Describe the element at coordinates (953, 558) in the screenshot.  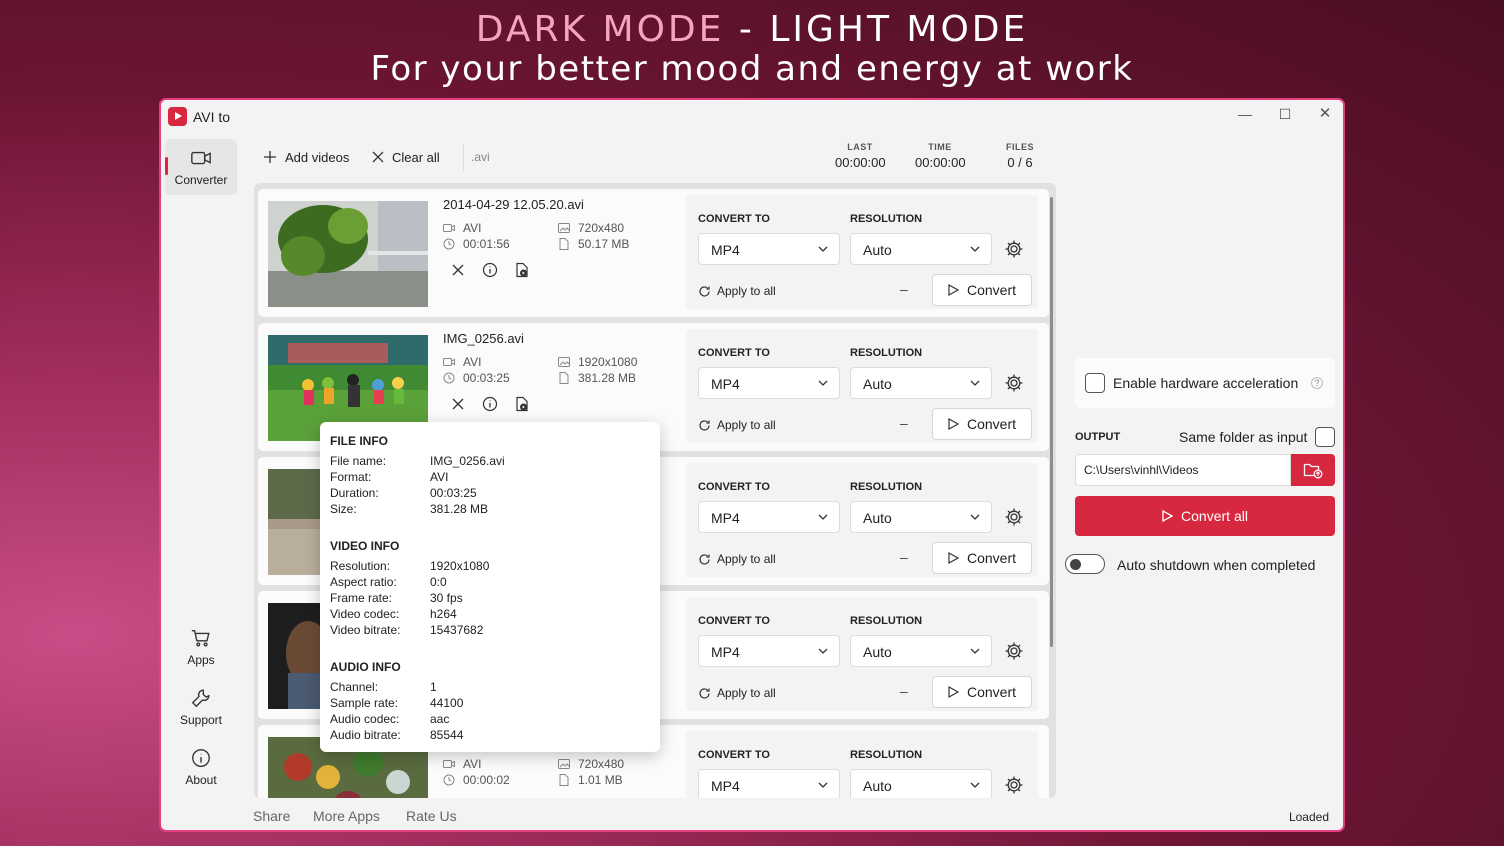
I see `play-icon` at that location.